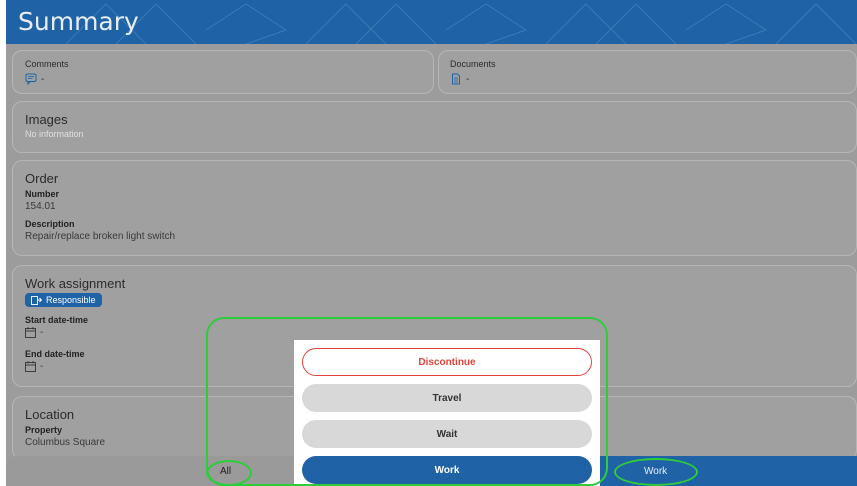  I want to click on end-datetime-label: End date-time, so click(55, 354).